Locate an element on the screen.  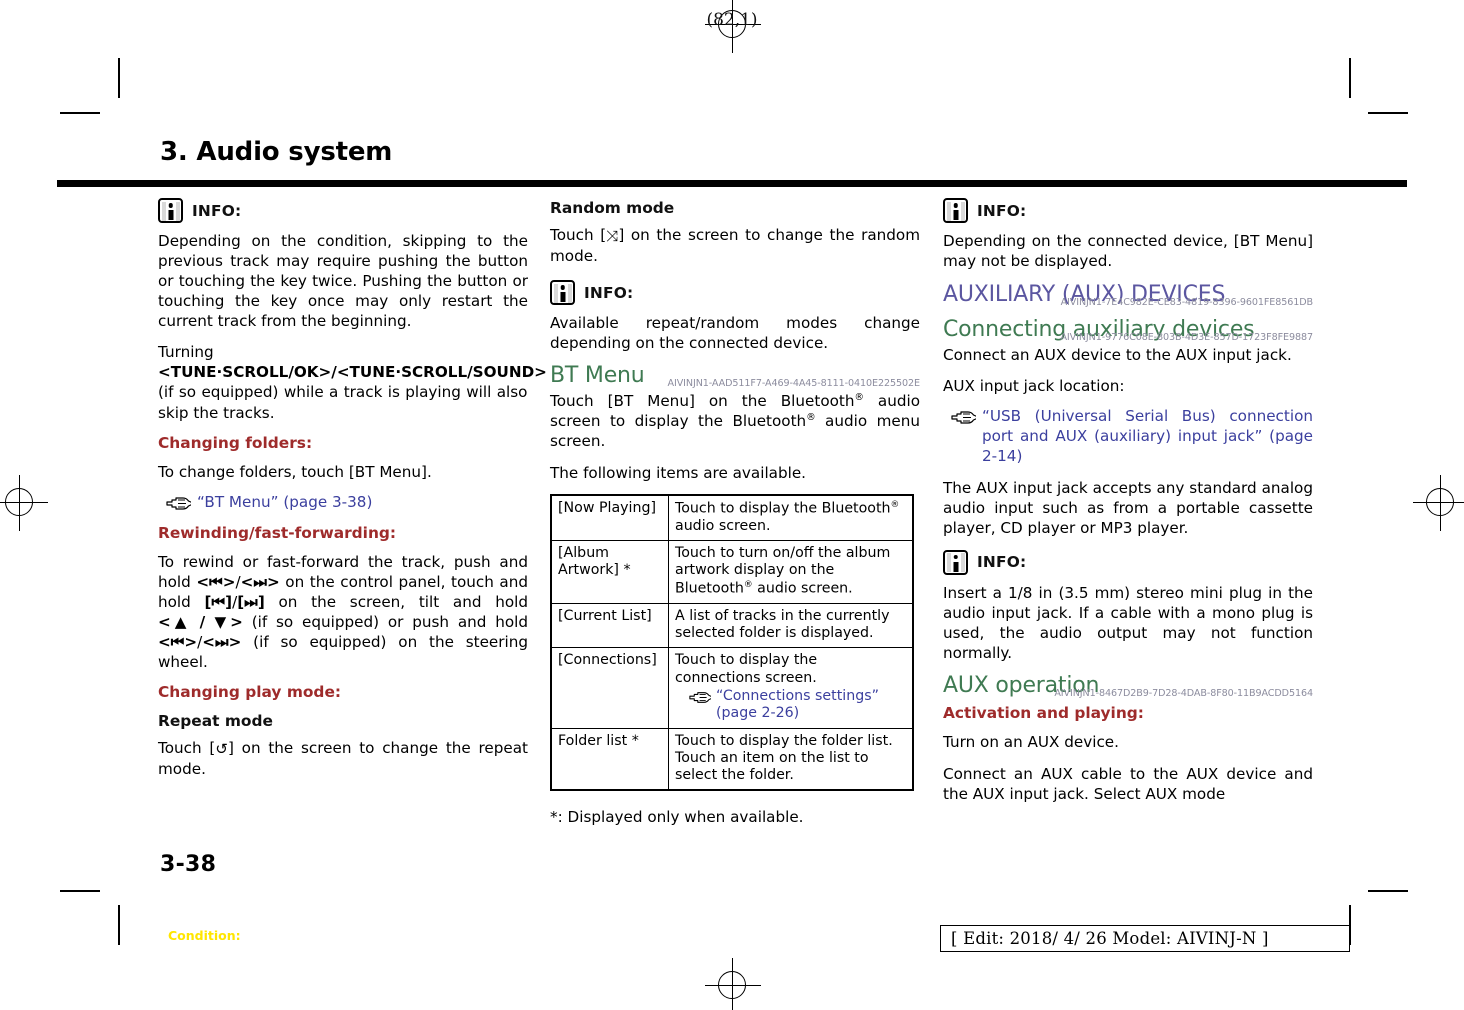
repeat-icon: ↺ is located at coordinates (221, 748).